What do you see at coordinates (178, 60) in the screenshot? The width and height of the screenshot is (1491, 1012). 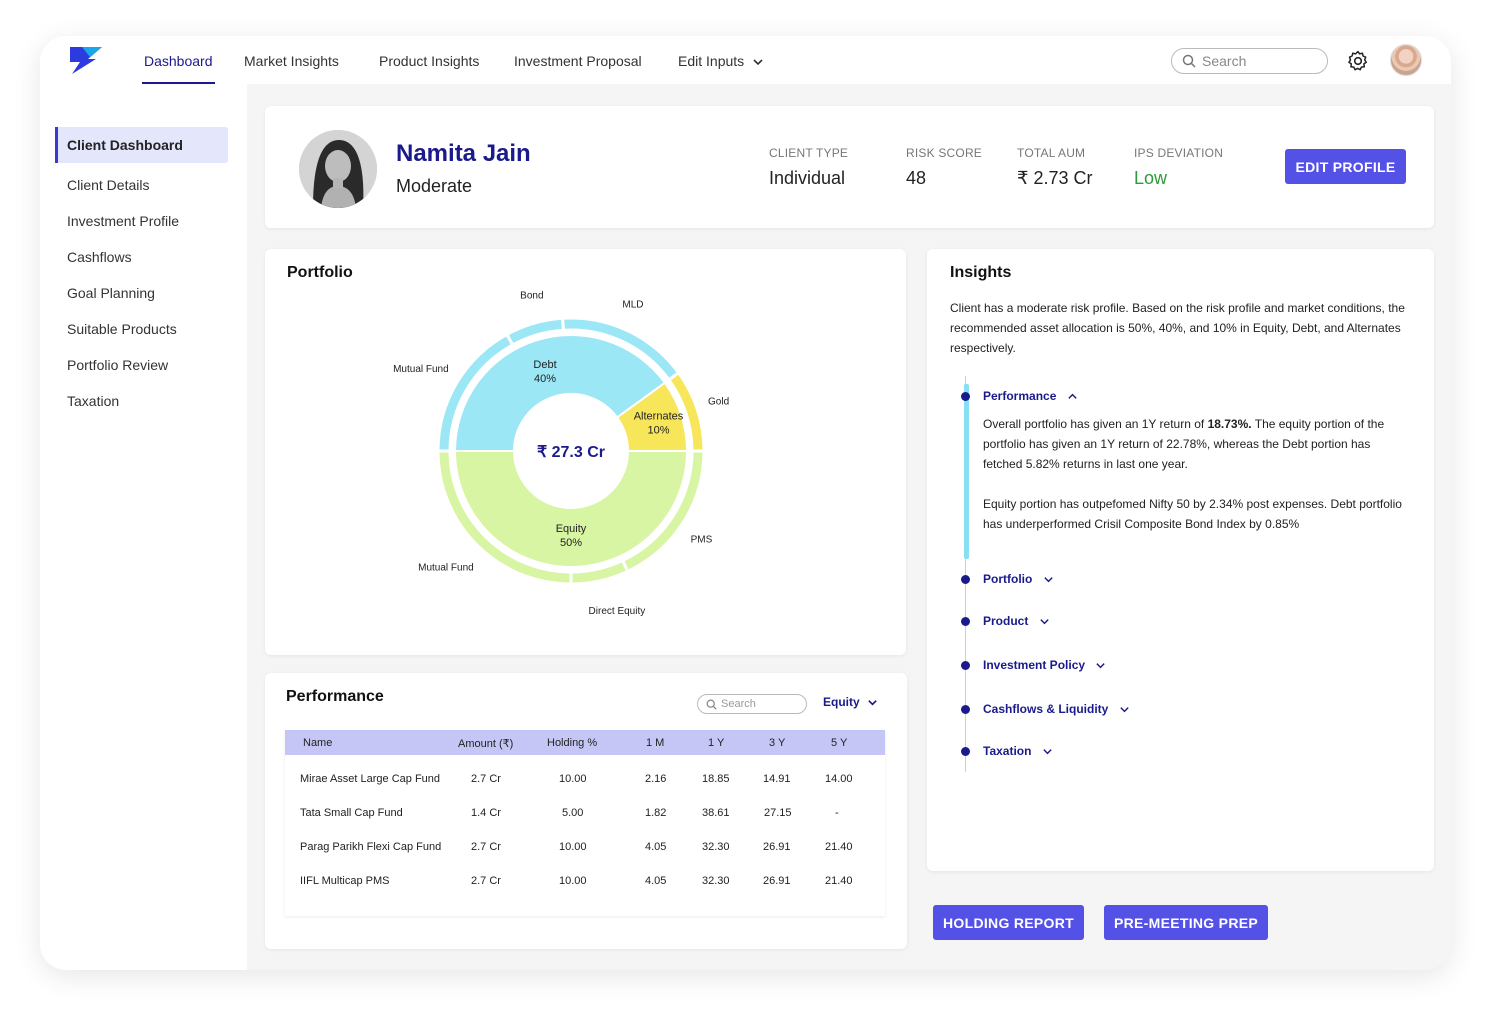 I see `nav-dashboard: Dashboard` at bounding box center [178, 60].